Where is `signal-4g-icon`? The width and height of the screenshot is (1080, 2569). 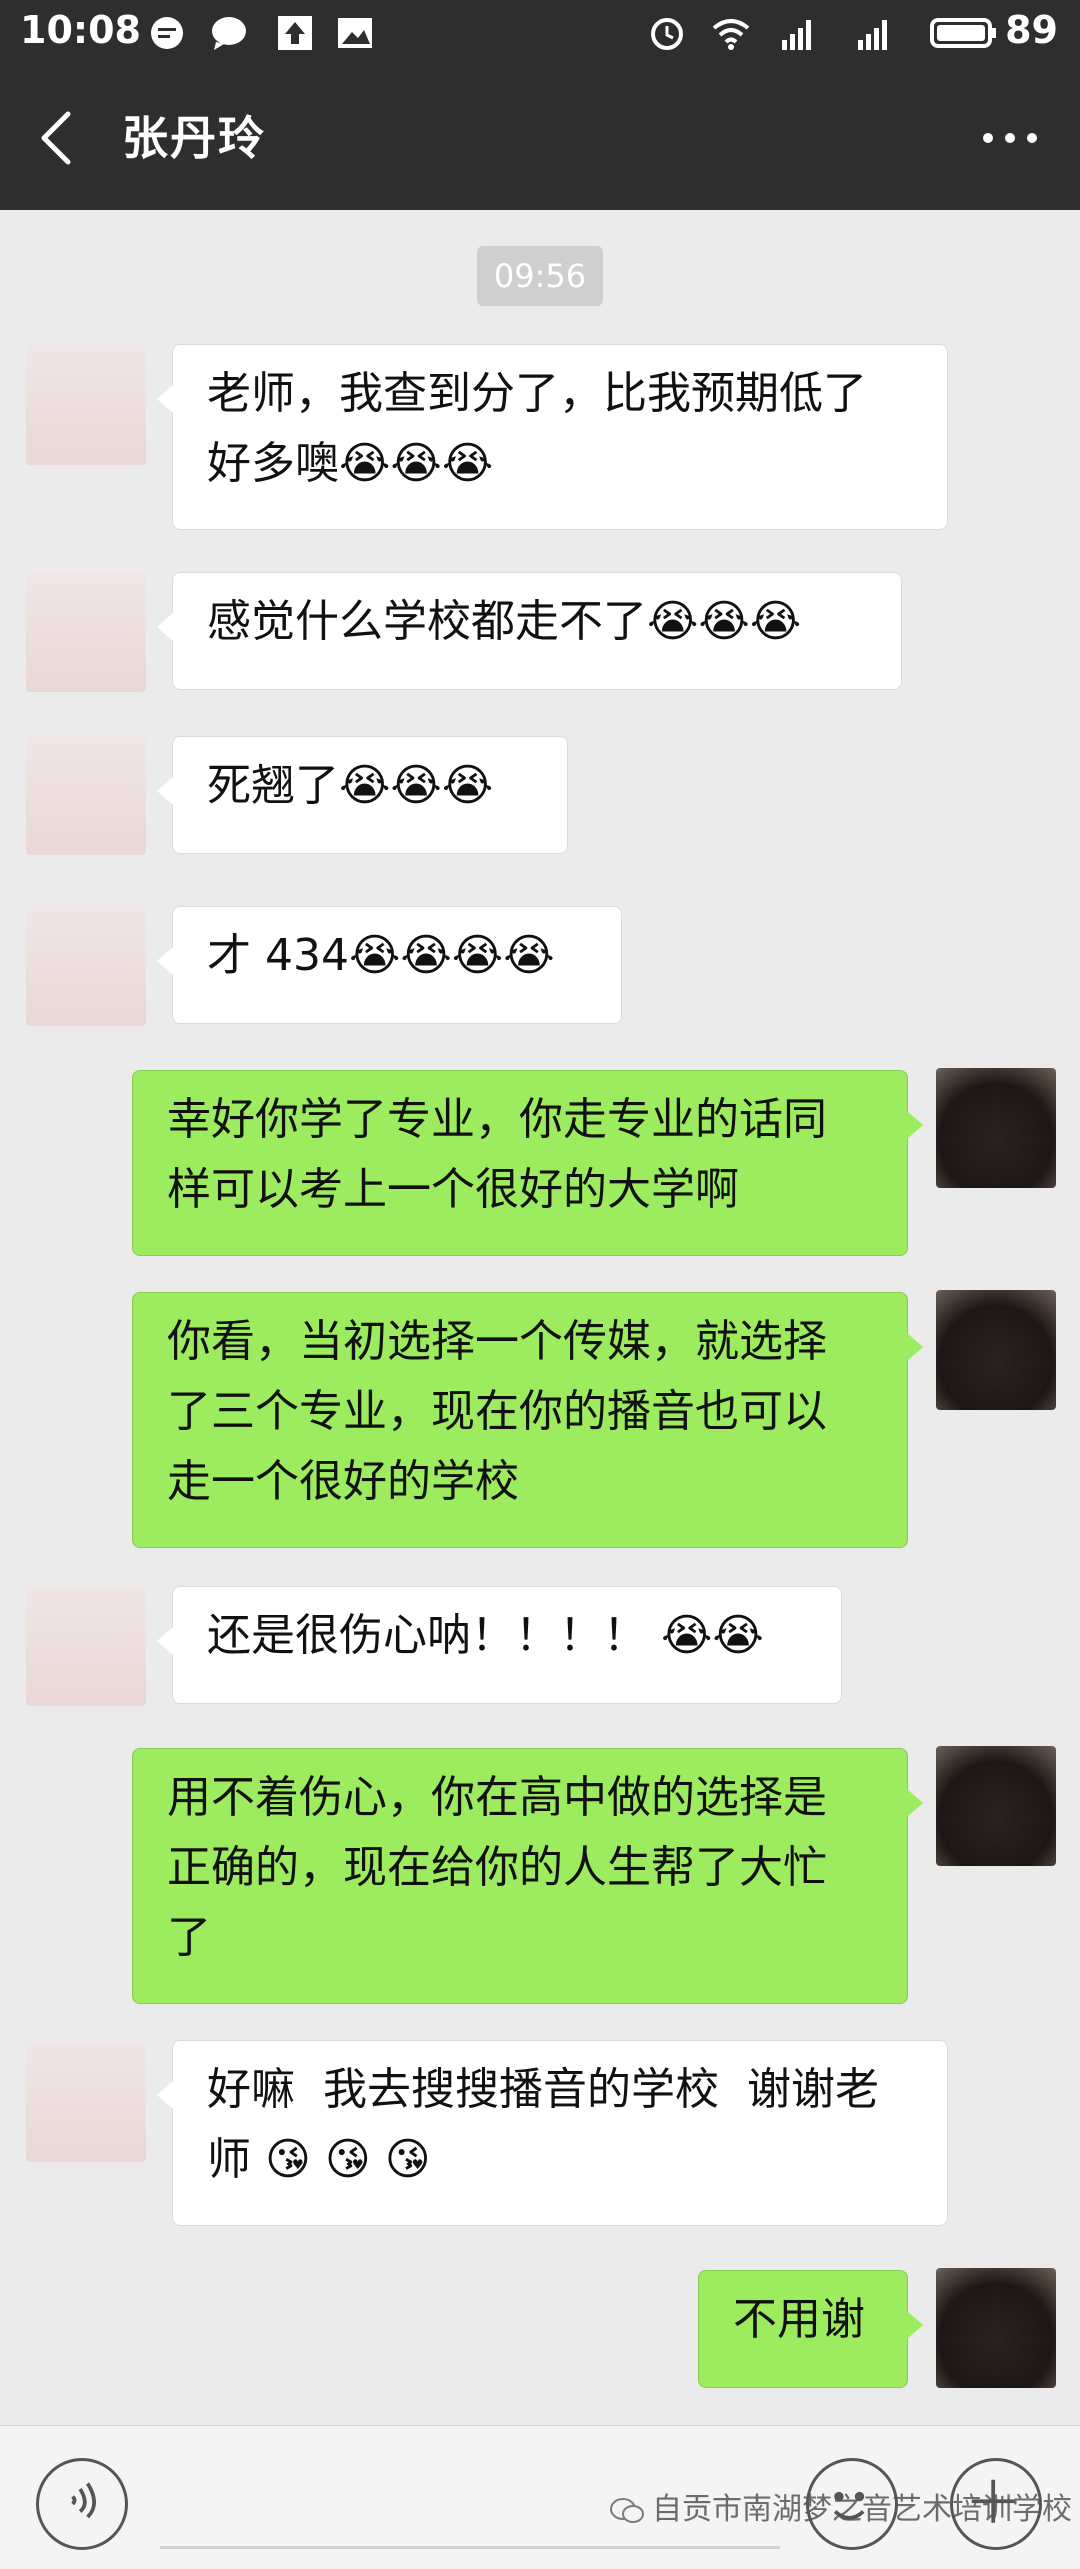 signal-4g-icon is located at coordinates (796, 35).